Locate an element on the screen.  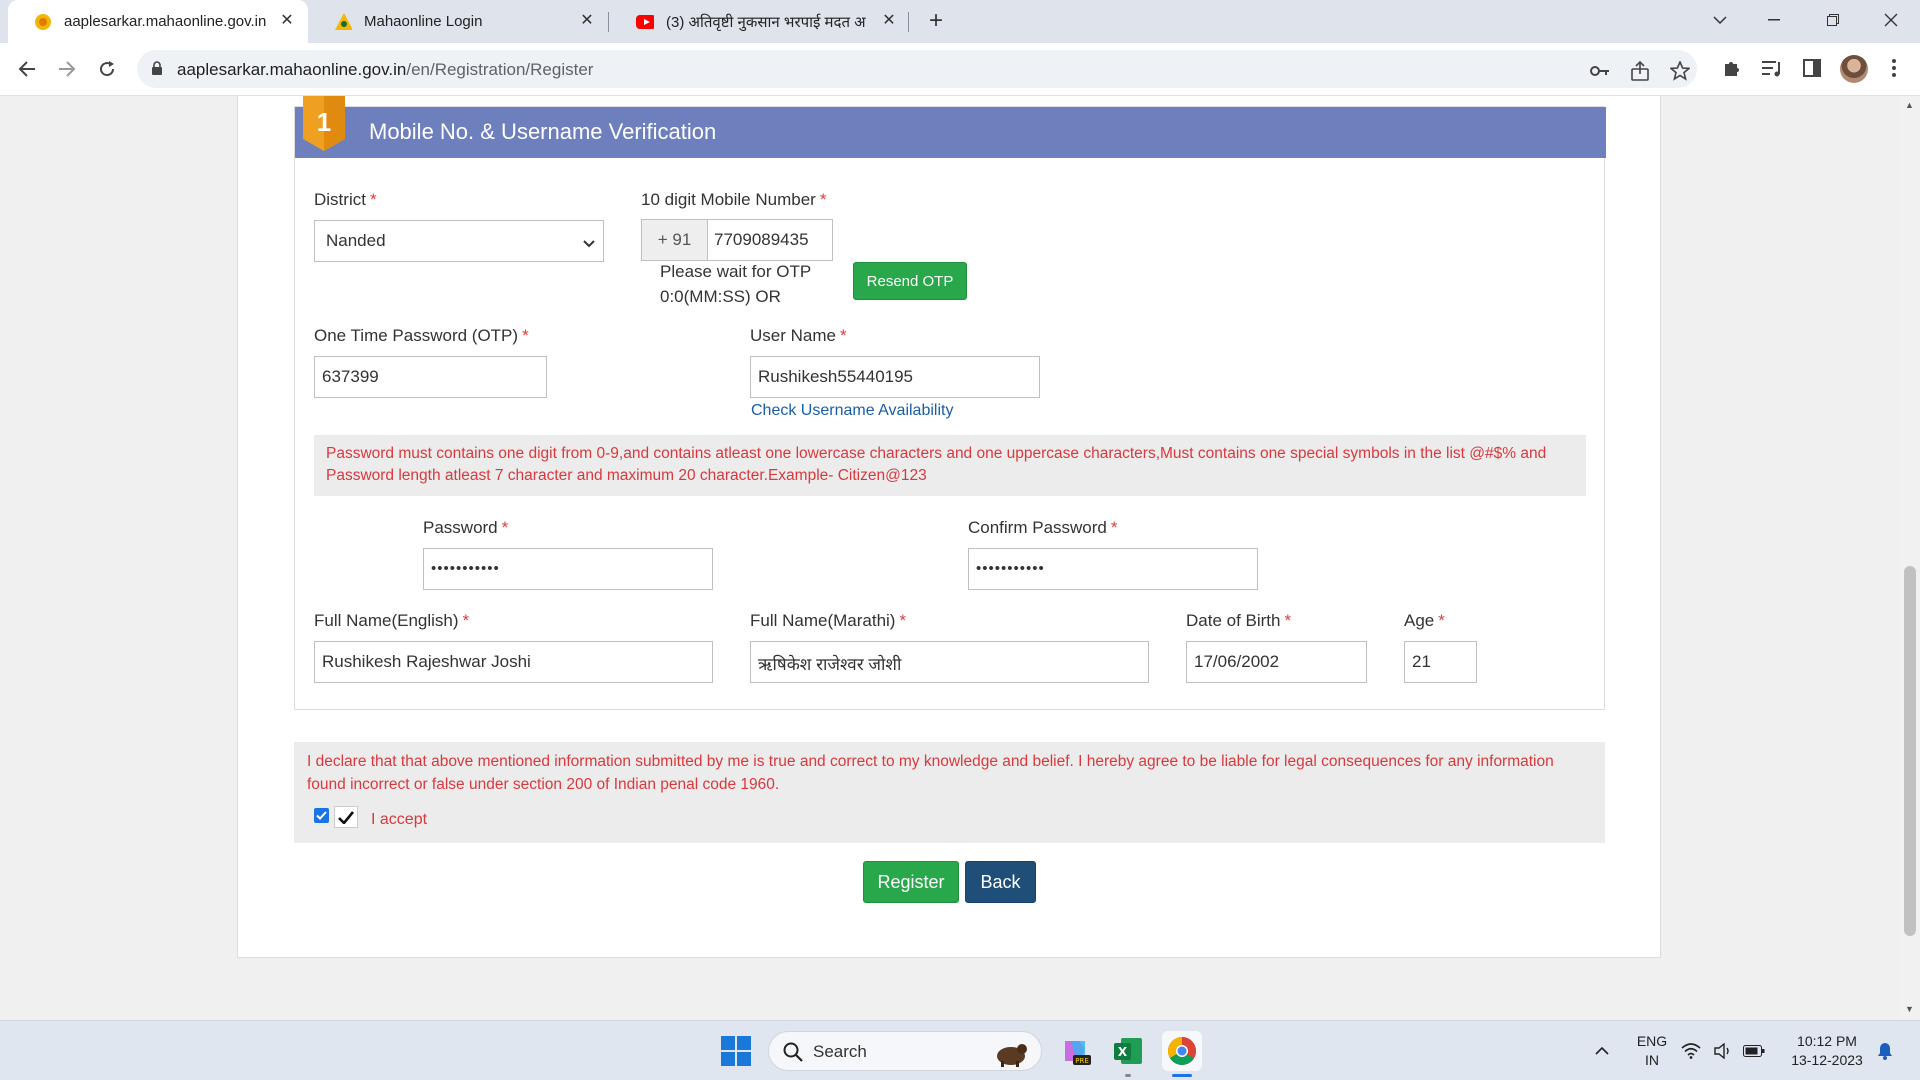
extensions-puzzle-icon is located at coordinates (1732, 68).